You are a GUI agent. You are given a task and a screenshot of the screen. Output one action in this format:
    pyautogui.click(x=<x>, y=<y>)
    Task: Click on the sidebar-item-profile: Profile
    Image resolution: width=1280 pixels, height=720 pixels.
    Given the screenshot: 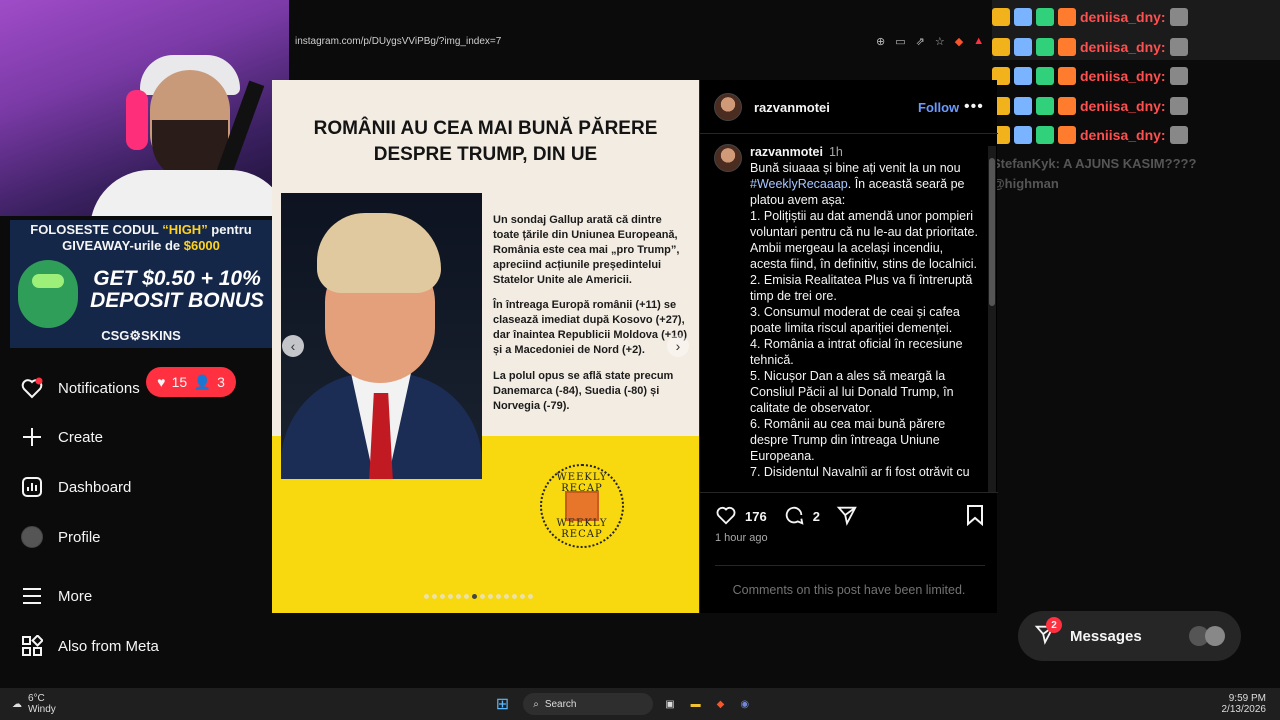 What is the action you would take?
    pyautogui.click(x=60, y=537)
    